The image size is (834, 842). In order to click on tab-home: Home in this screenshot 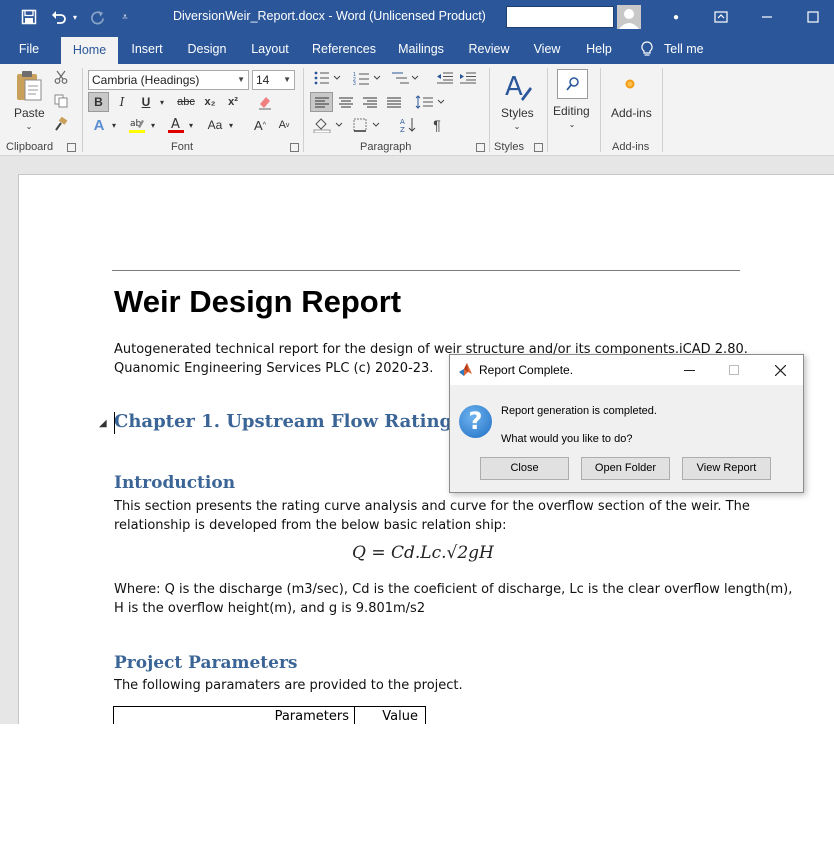, I will do `click(89, 50)`.